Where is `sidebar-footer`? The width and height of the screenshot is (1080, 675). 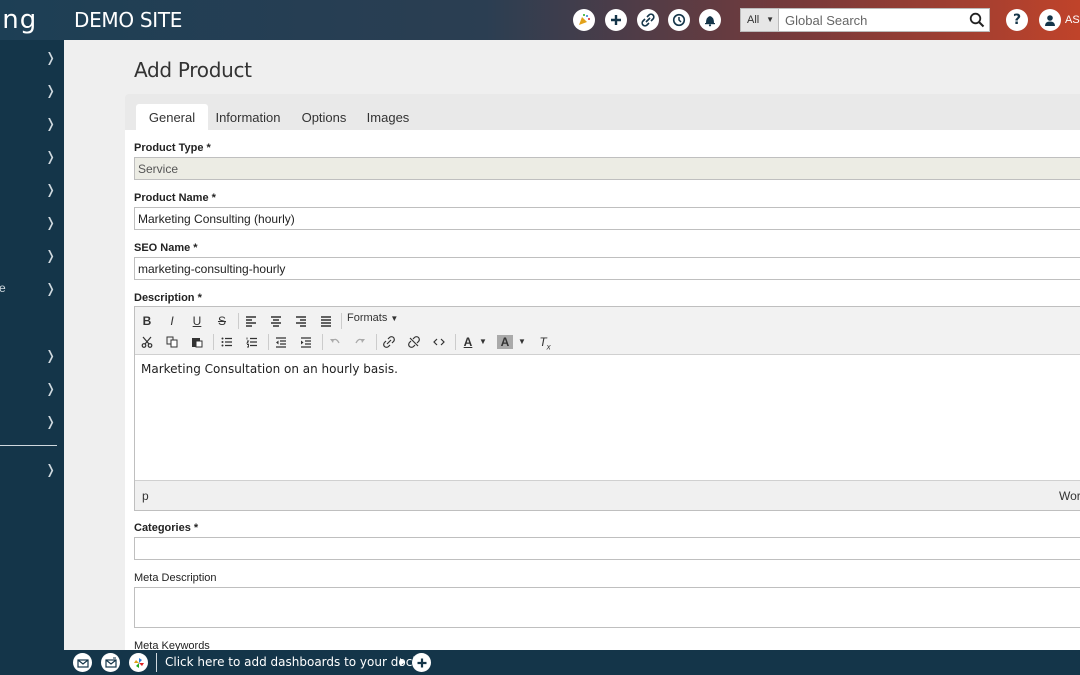
sidebar-footer is located at coordinates (32, 662).